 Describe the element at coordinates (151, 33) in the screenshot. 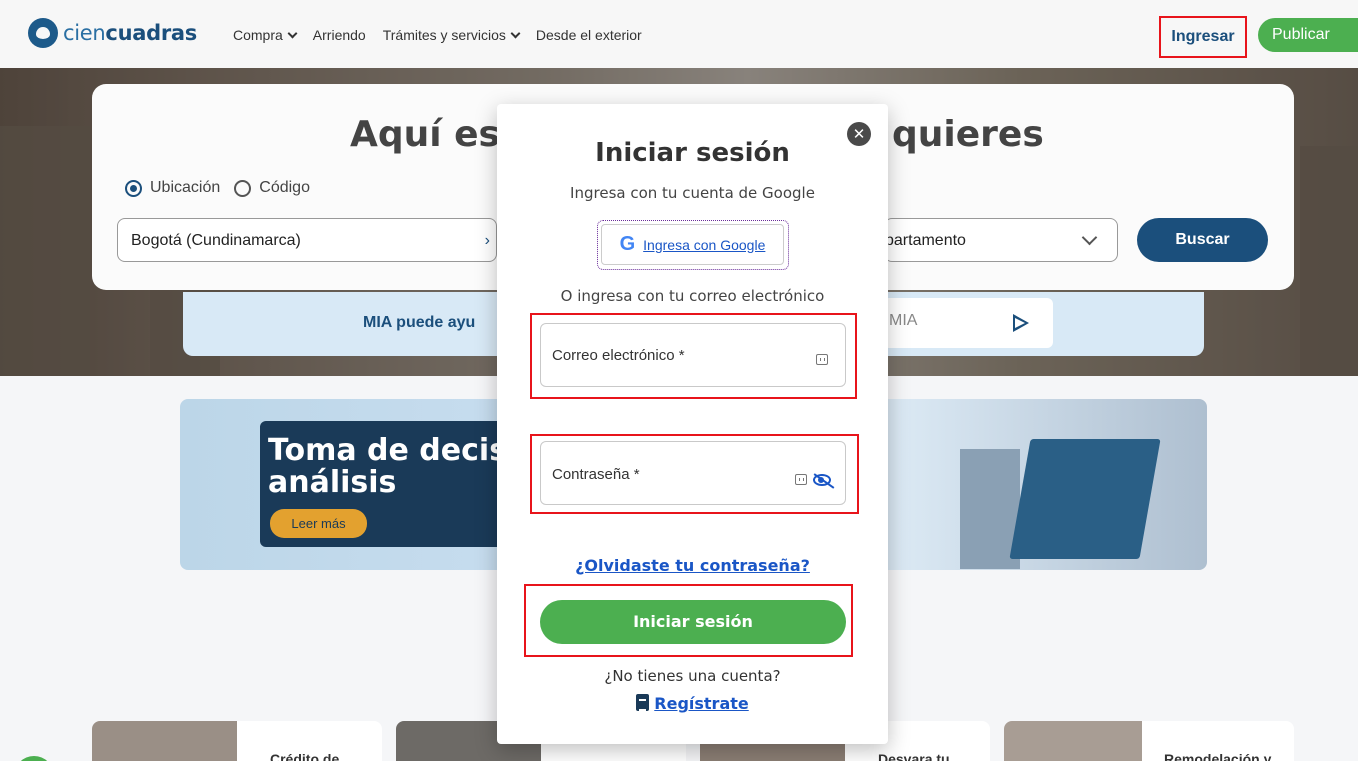

I see `logo-text-cuadras: cuadras` at that location.